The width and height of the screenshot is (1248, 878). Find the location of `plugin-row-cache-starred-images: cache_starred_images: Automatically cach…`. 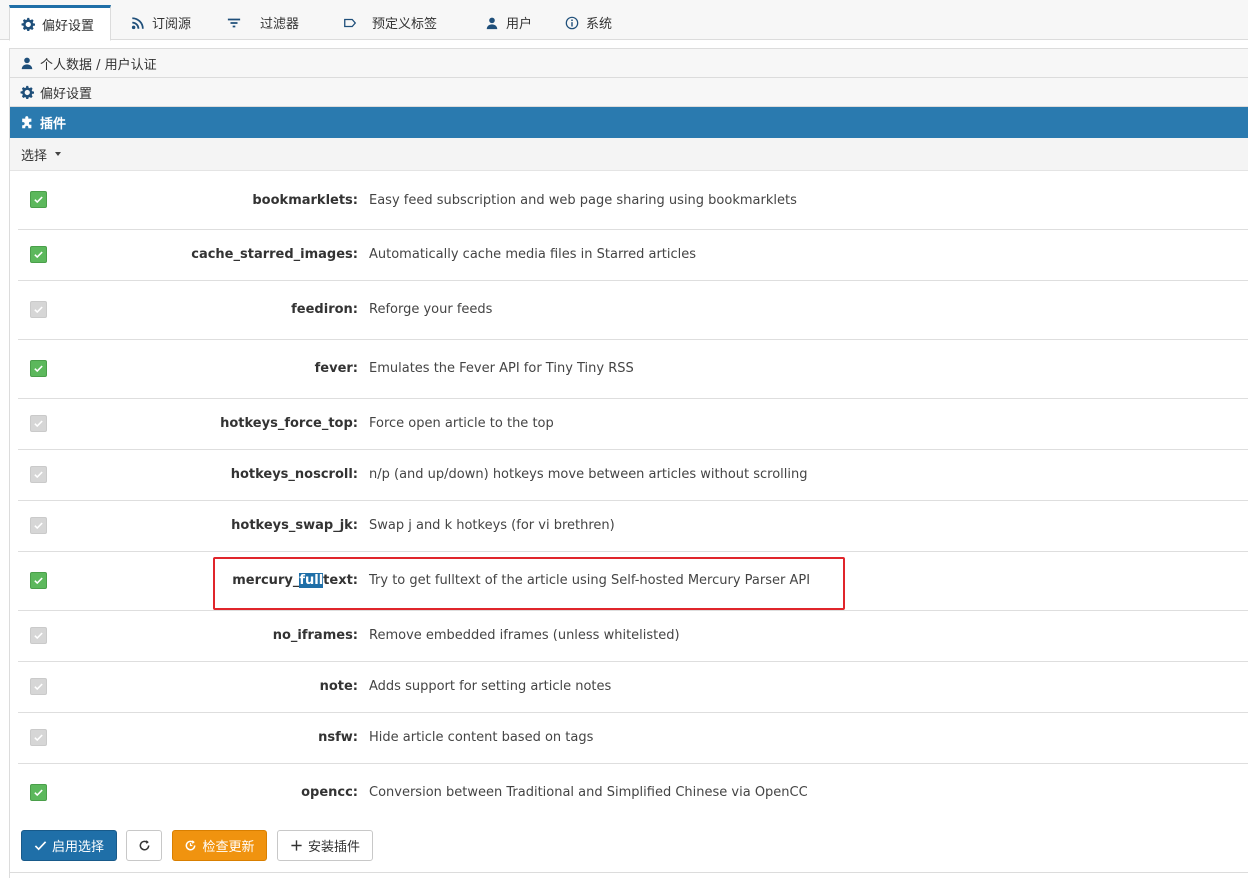

plugin-row-cache-starred-images: cache_starred_images: Automatically cach… is located at coordinates (633, 255).